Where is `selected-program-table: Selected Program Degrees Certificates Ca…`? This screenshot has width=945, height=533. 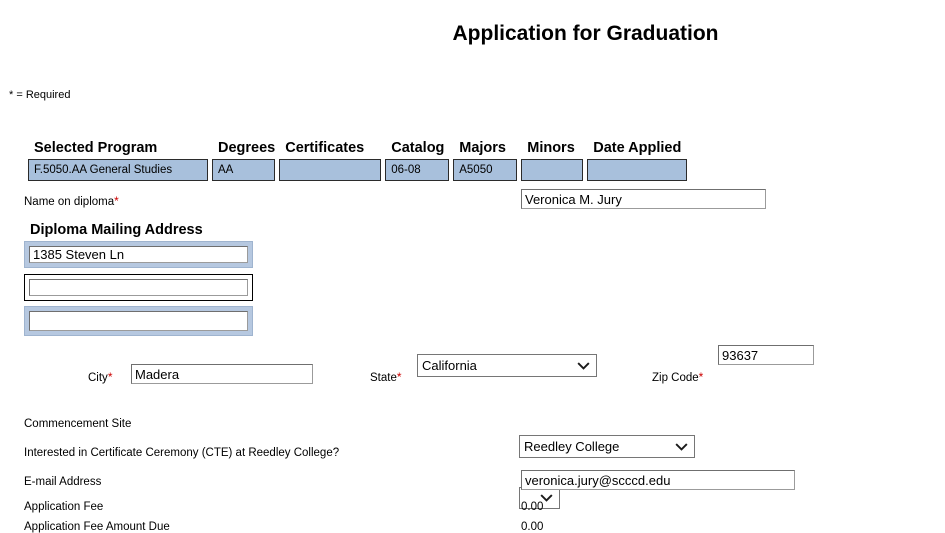
selected-program-table: Selected Program Degrees Certificates Ca… is located at coordinates (357, 160).